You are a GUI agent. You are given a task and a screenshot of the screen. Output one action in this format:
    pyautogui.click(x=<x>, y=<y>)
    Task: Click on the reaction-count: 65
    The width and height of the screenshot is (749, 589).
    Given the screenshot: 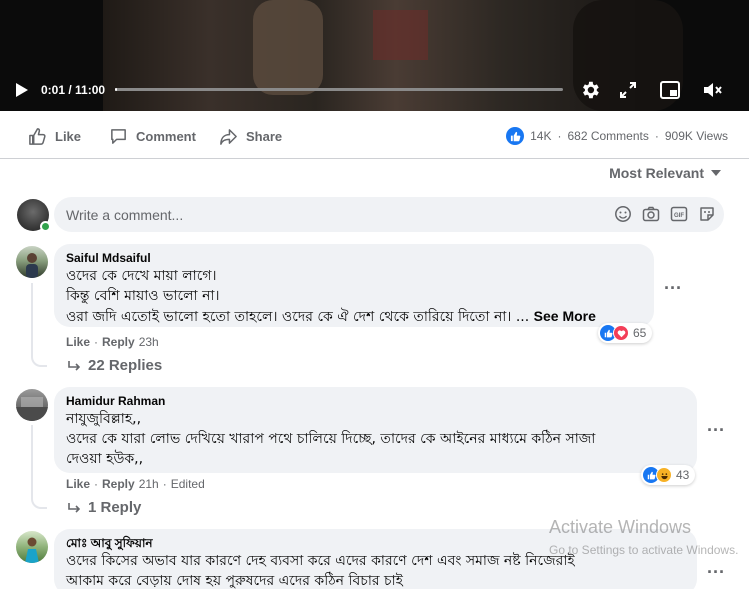 What is the action you would take?
    pyautogui.click(x=640, y=333)
    